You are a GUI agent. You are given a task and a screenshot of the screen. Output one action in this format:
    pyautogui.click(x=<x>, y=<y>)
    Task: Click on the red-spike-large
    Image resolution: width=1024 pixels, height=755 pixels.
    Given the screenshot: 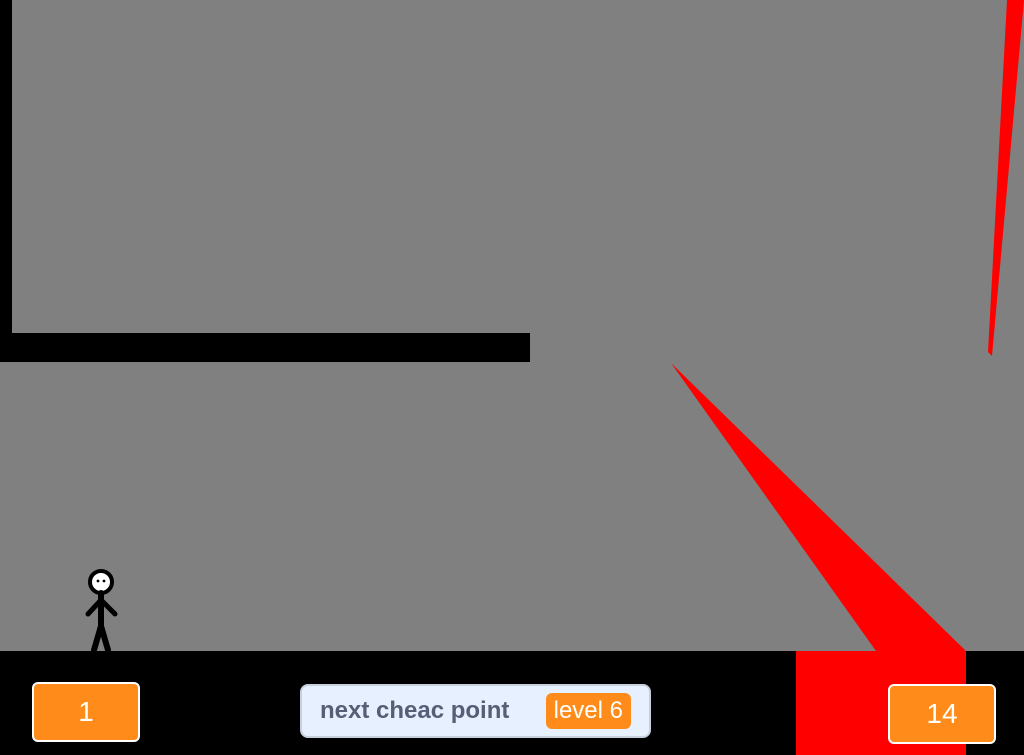 What is the action you would take?
    pyautogui.click(x=818, y=507)
    